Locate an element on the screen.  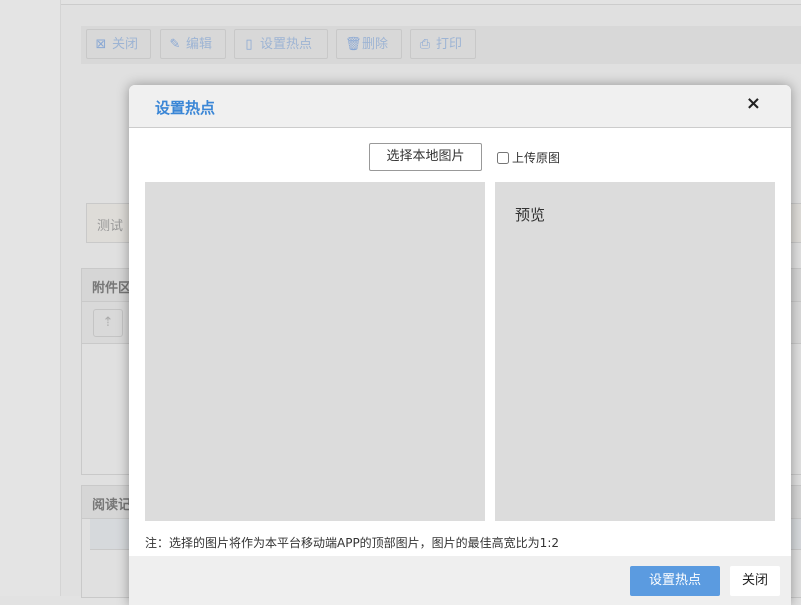
note-text: 注：选择的图片将作为本平台移动端APP的顶部图片，图片的最佳高宽比为1:2 is located at coordinates (352, 543).